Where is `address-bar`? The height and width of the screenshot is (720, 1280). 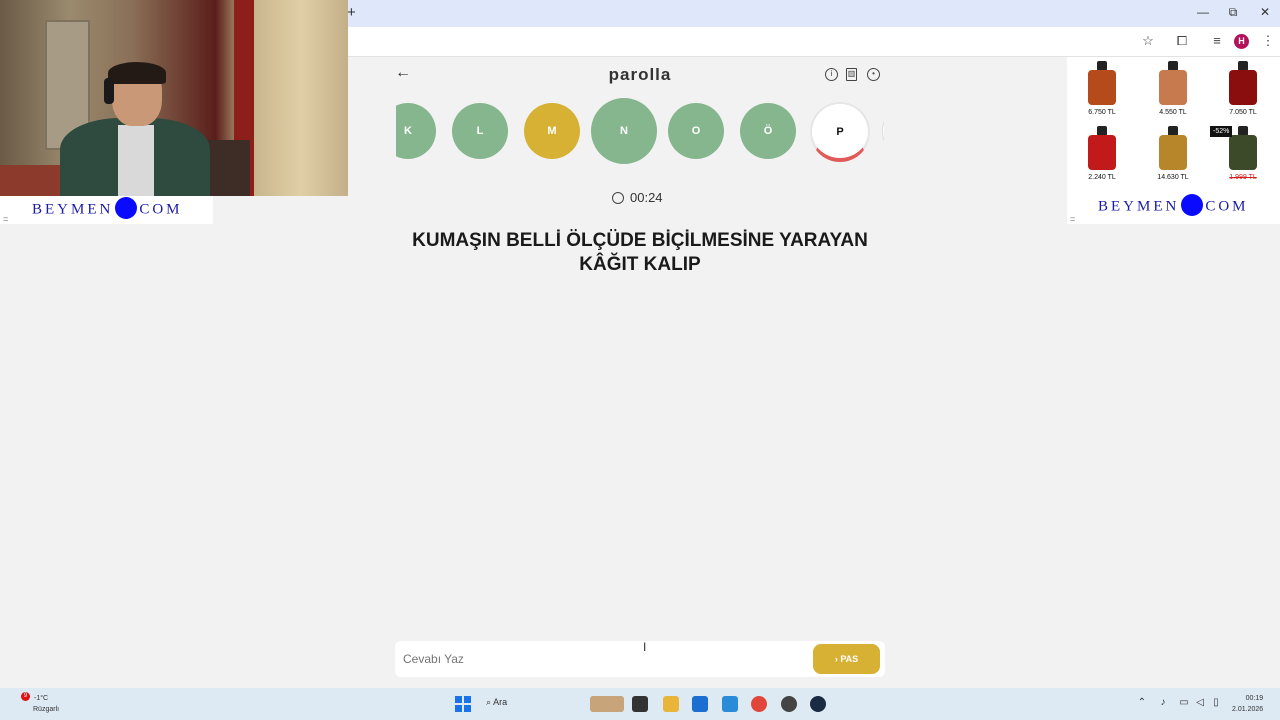 address-bar is located at coordinates (758, 42).